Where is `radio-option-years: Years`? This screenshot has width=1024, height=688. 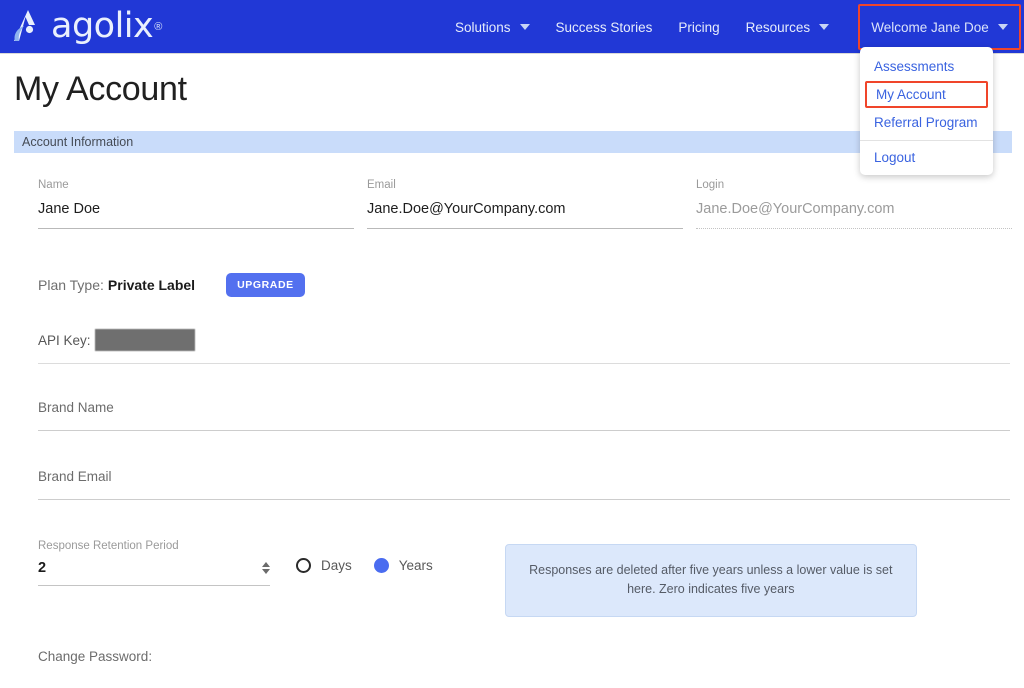
radio-option-years: Years is located at coordinates (403, 565).